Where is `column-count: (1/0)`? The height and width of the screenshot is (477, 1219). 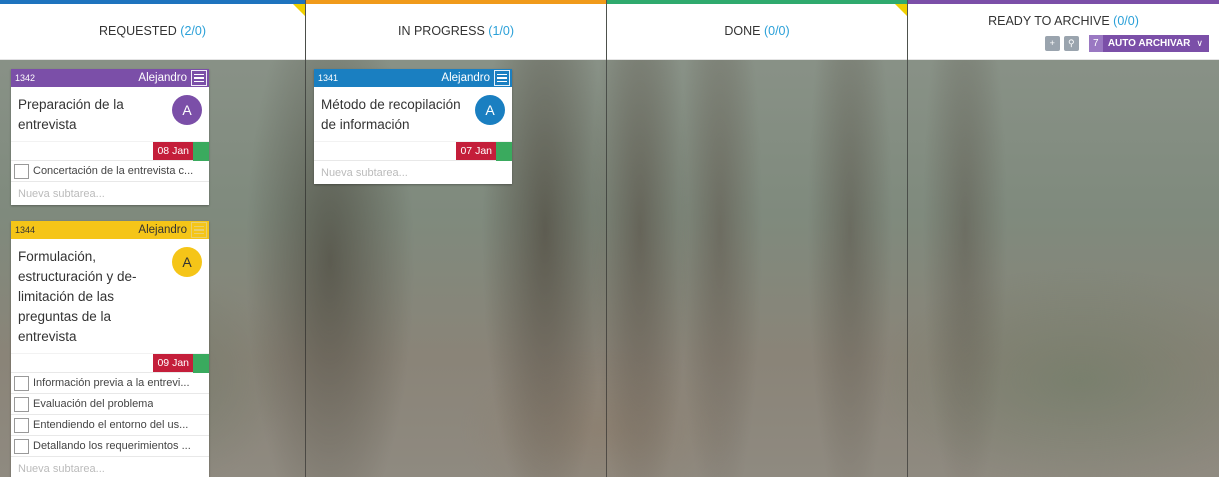 column-count: (1/0) is located at coordinates (501, 31).